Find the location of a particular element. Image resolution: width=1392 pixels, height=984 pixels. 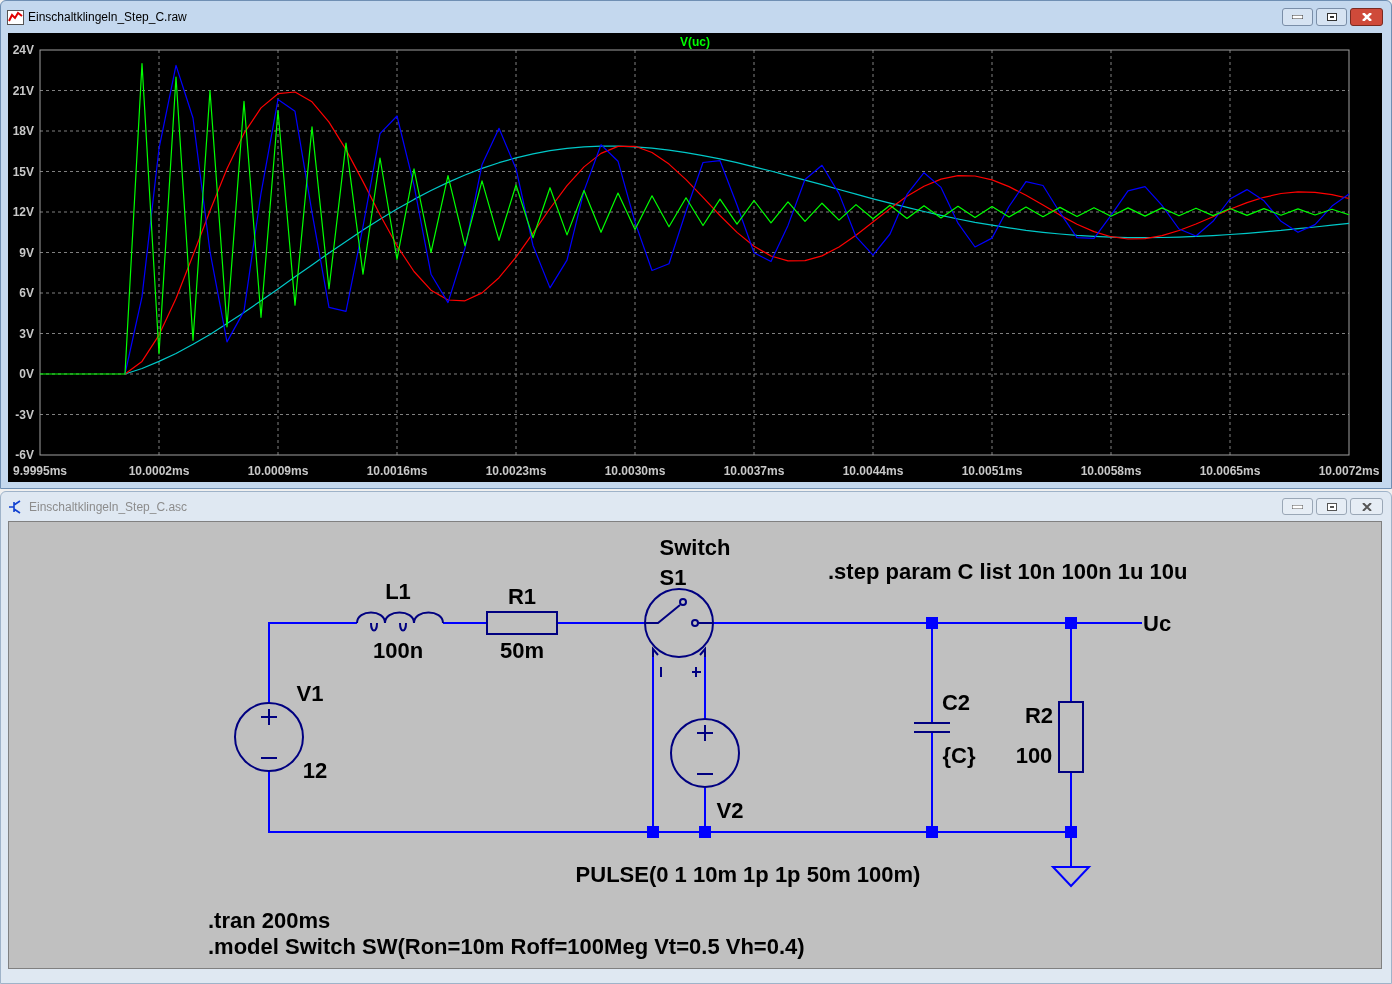

part-name-label: V1 is located at coordinates (310, 693).